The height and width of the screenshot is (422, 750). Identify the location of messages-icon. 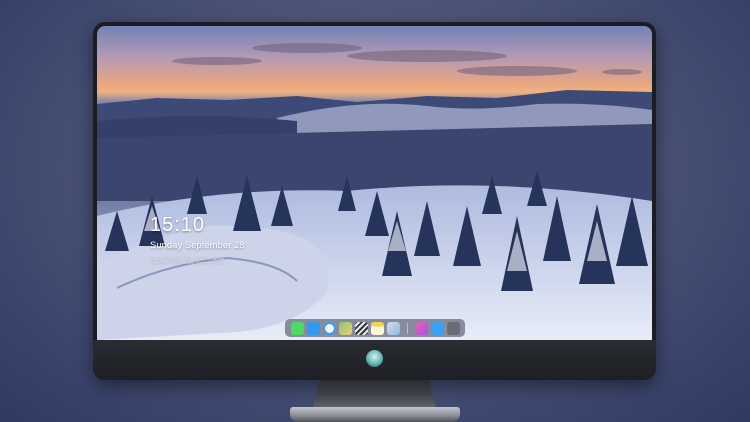
(297, 328).